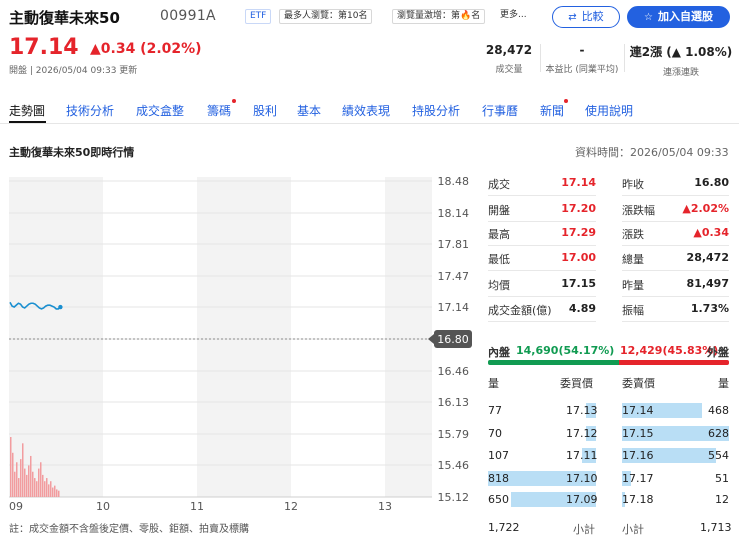 The height and width of the screenshot is (552, 739). What do you see at coordinates (673, 362) in the screenshot?
I see `outer-ratio-fill` at bounding box center [673, 362].